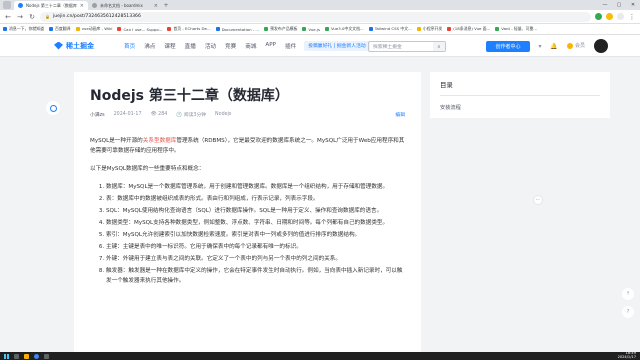  Describe the element at coordinates (290, 46) in the screenshot. I see `nav-plugins: 插件` at that location.